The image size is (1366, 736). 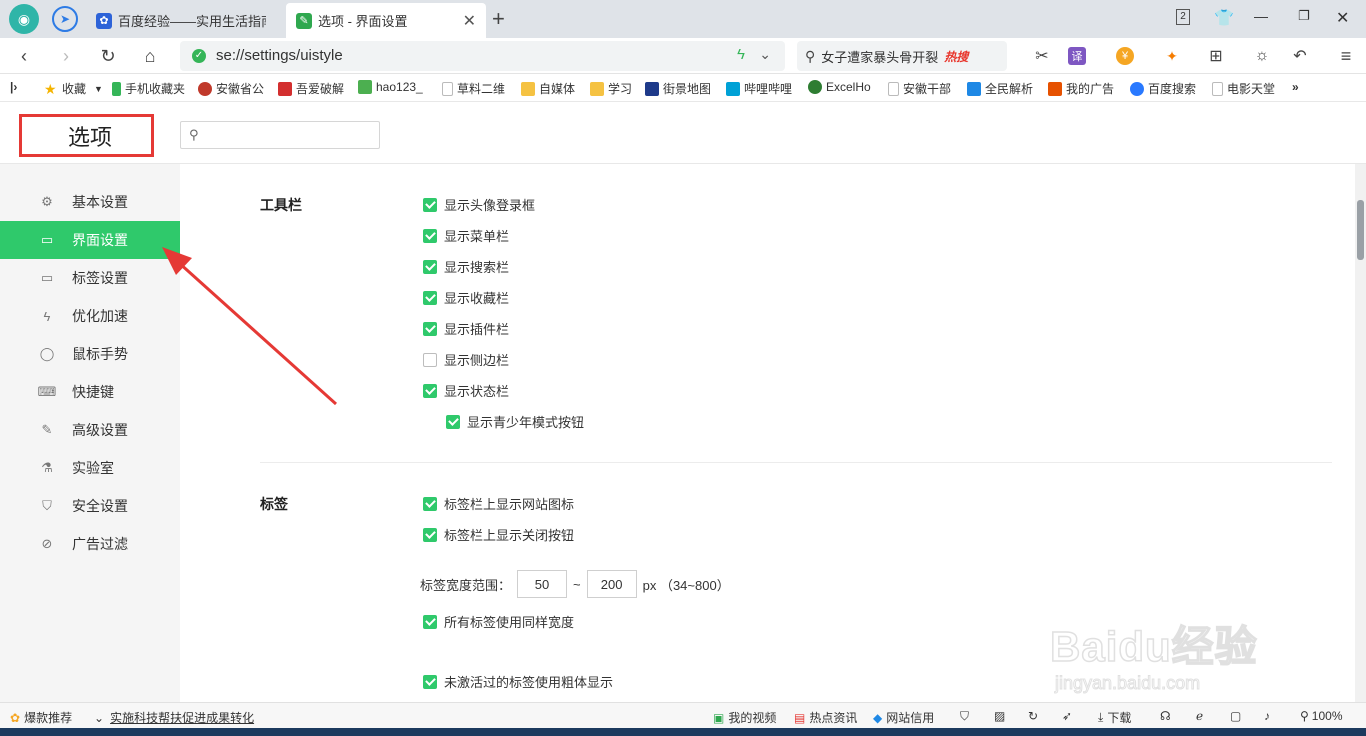 What do you see at coordinates (482, 56) in the screenshot?
I see `address-bar: ✓ se://settings/uistyle ϟ ⌄` at bounding box center [482, 56].